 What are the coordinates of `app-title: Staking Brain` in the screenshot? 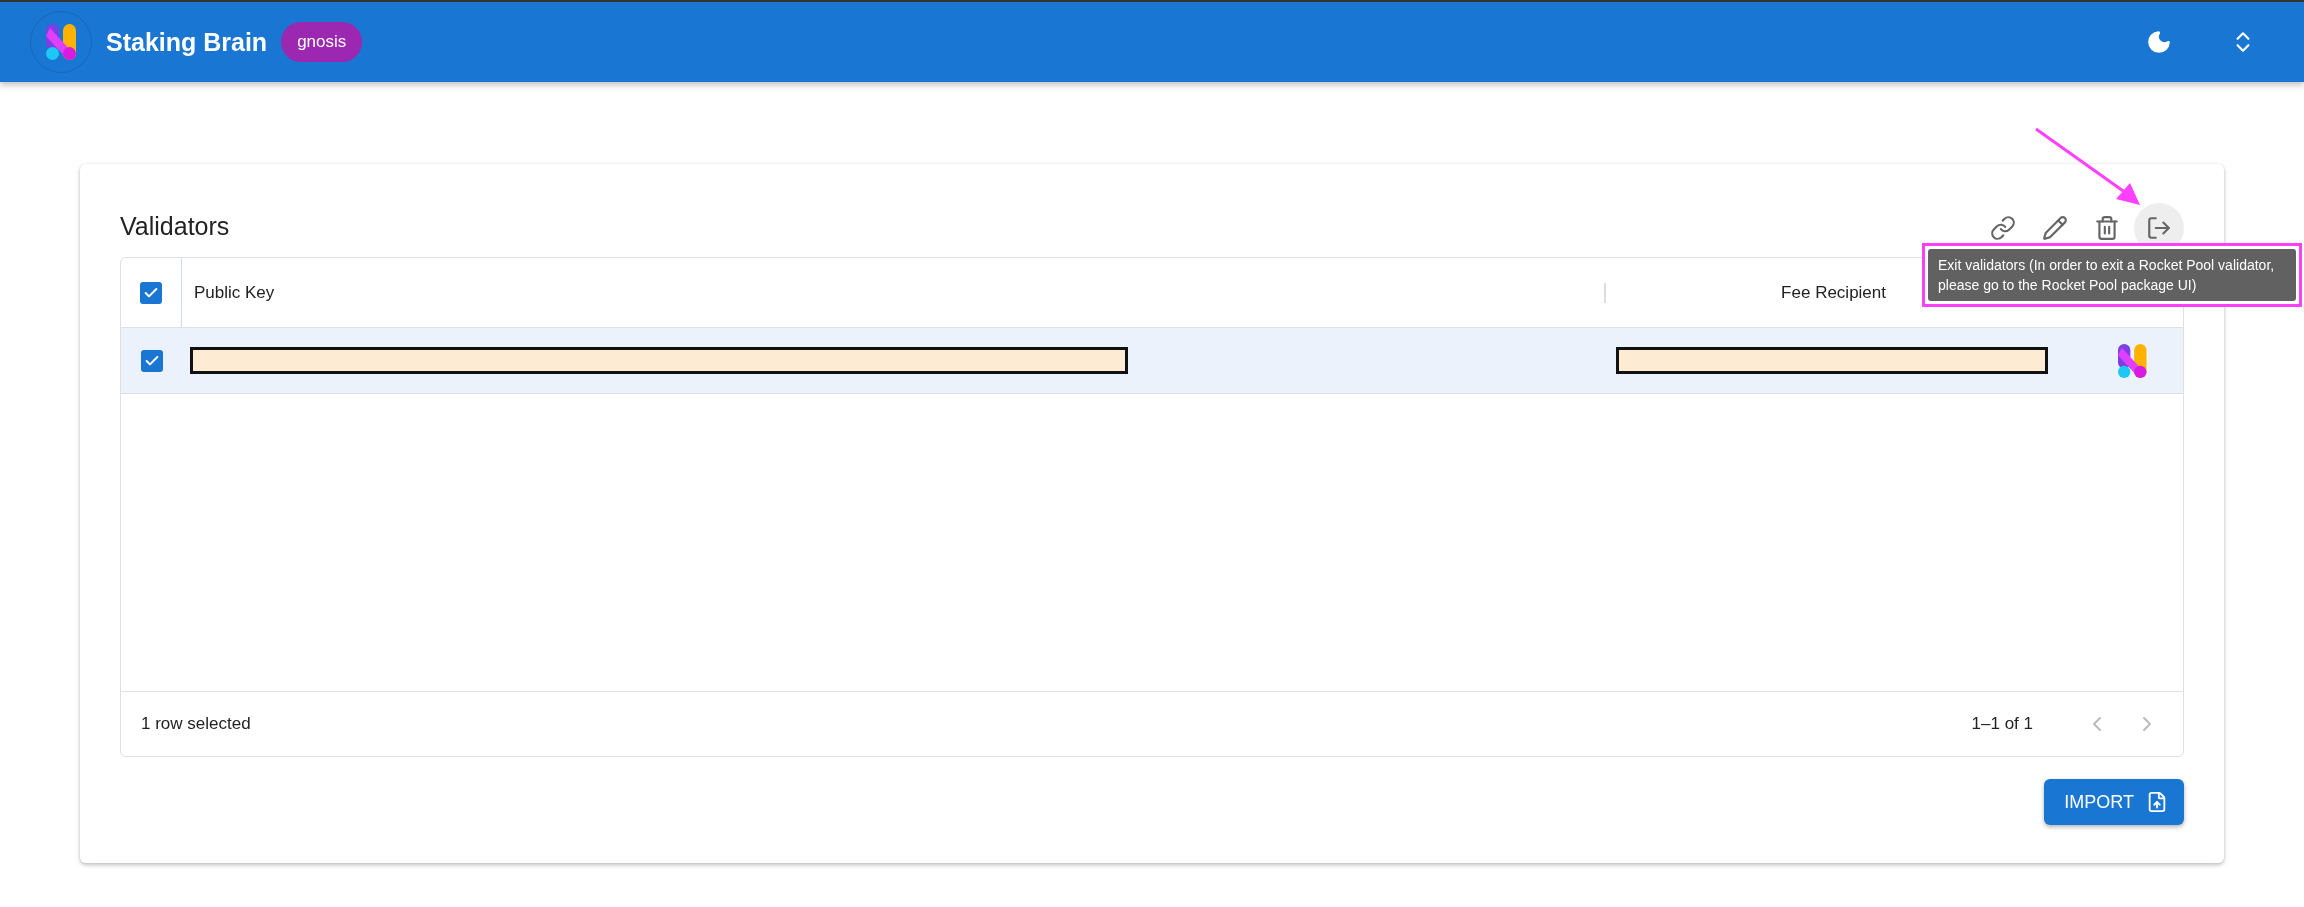 It's located at (187, 42).